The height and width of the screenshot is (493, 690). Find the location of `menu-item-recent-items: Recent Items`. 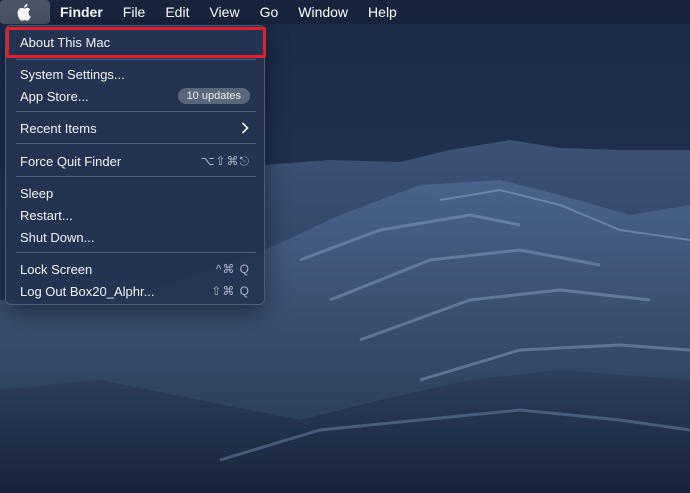

menu-item-recent-items: Recent Items is located at coordinates (135, 128).